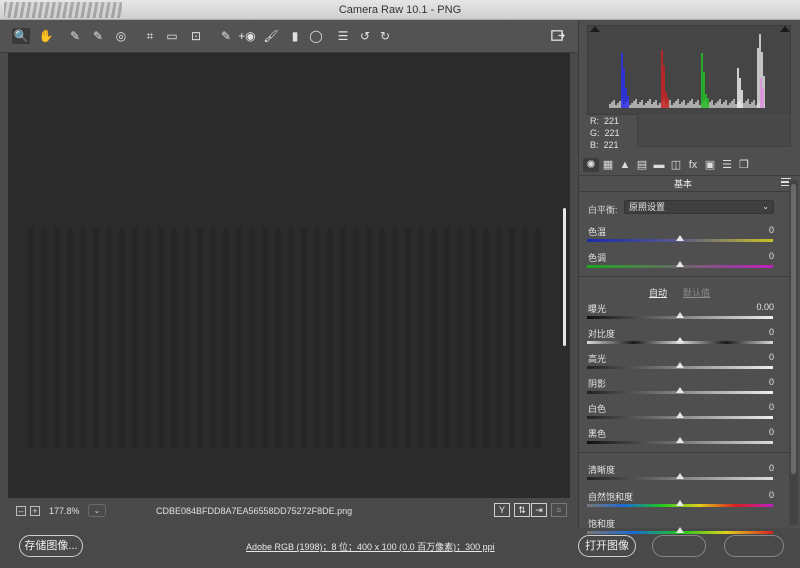 The image size is (800, 568). What do you see at coordinates (75, 36) in the screenshot?
I see `white-balance-tool-icon: ✎` at bounding box center [75, 36].